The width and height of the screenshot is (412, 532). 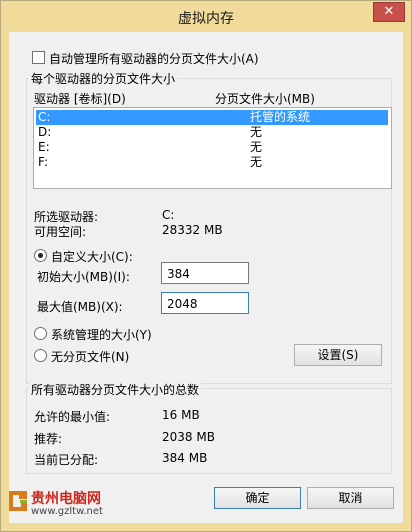 I want to click on drive-list: C: 托管的系统 D: 无 E: 无 F: 无, so click(x=212, y=148).